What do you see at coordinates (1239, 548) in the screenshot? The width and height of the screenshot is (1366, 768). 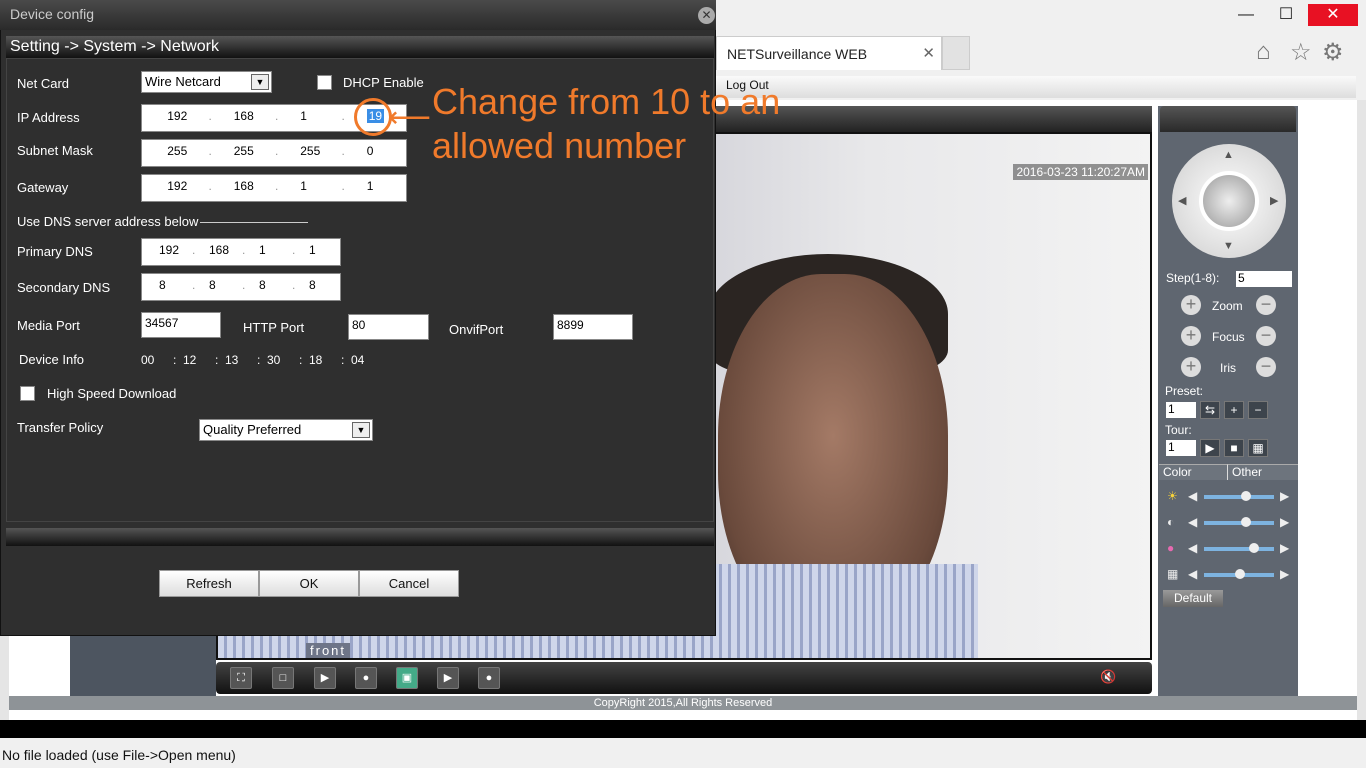 I see `saturation-slider` at bounding box center [1239, 548].